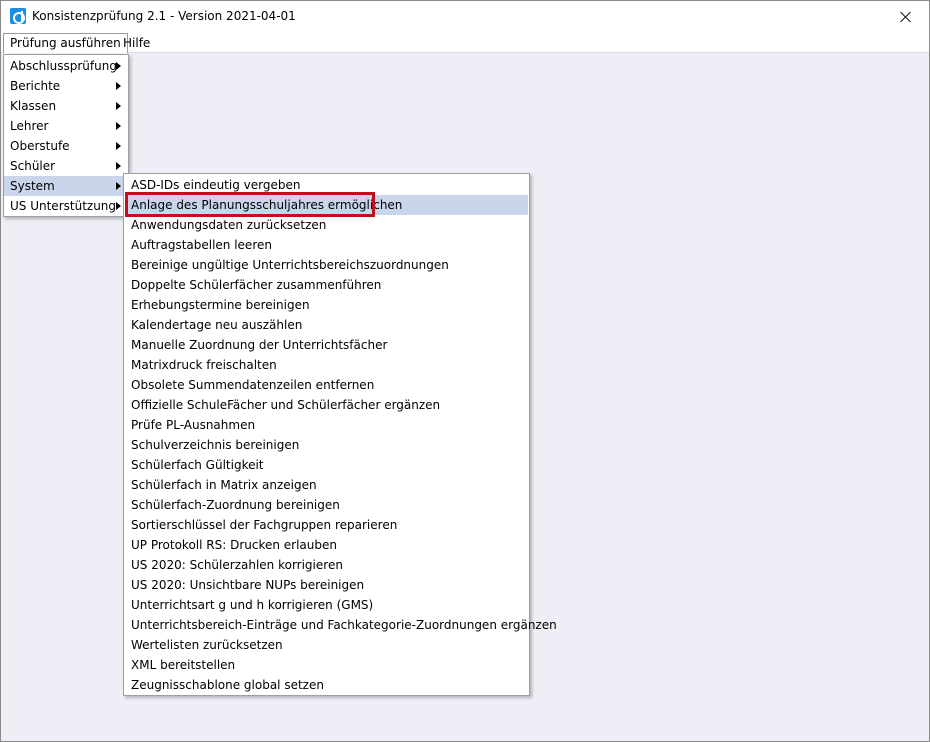 The width and height of the screenshot is (930, 742). I want to click on menu-item-abschlusspruefung: Abschlussprüfung, so click(66, 66).